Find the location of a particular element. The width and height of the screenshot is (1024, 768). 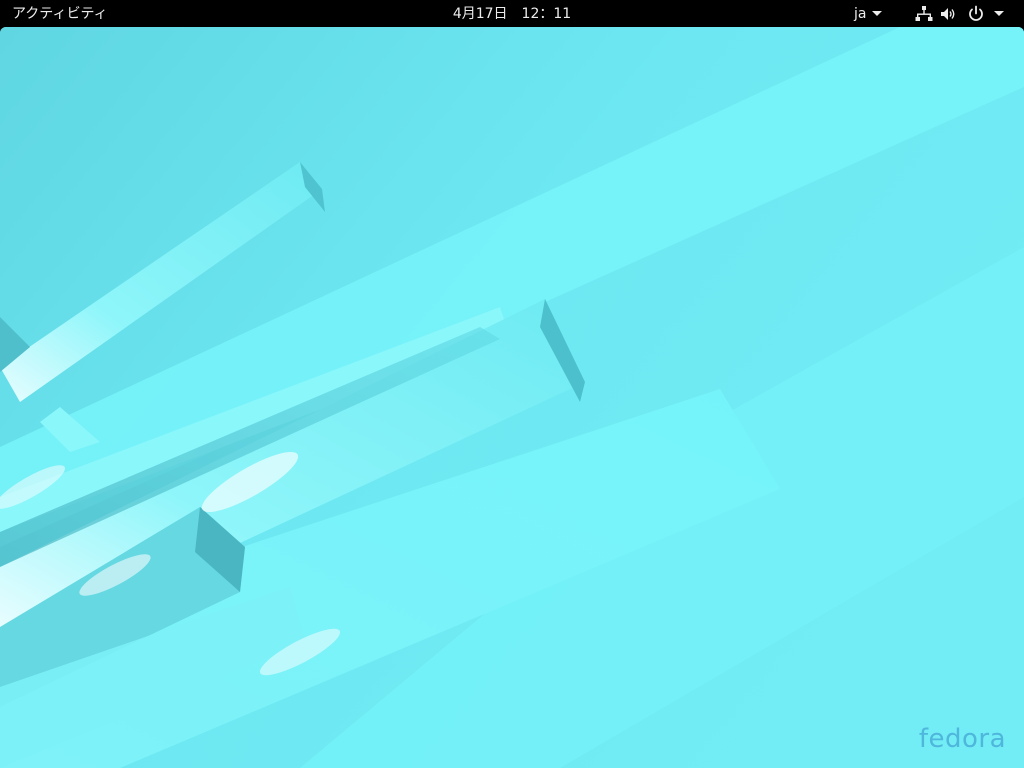

top-bar: アクティビティ 4月17日 12：11 ja is located at coordinates (512, 13).